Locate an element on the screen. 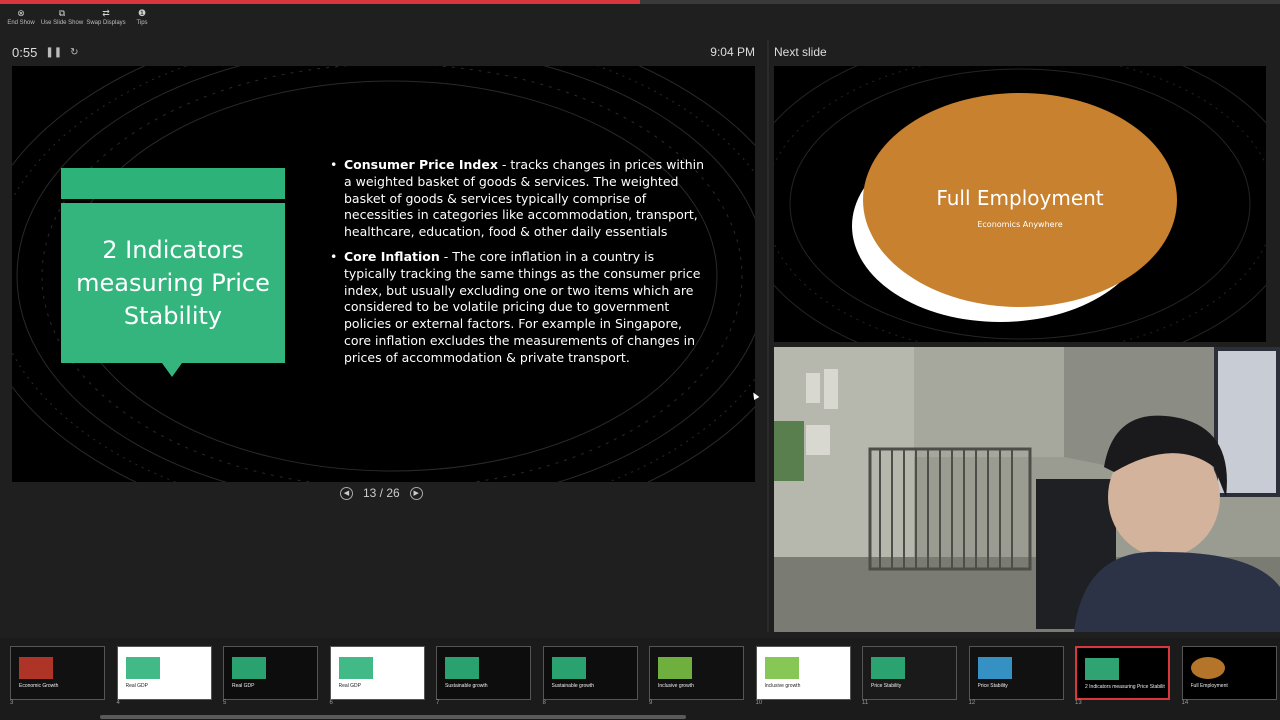 This screenshot has width=1280, height=720. end-show-icon: ⊗ is located at coordinates (21, 13).